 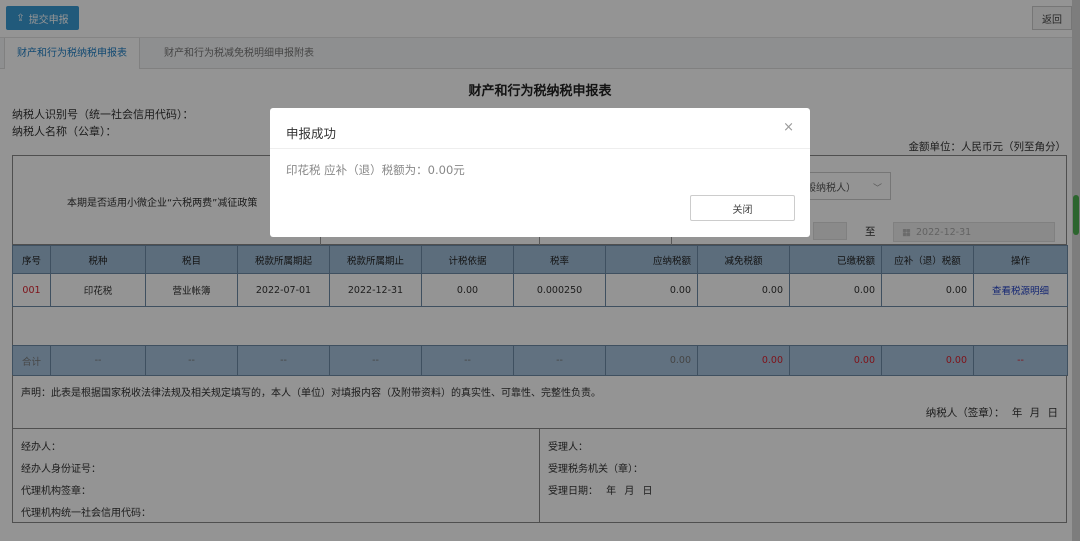 What do you see at coordinates (311, 133) in the screenshot?
I see `dialog-title: 申报成功` at bounding box center [311, 133].